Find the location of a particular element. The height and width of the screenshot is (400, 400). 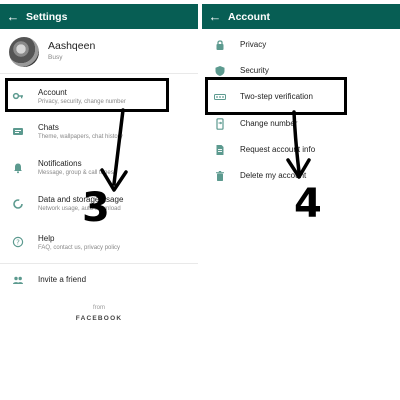

step-number-3: 3 is located at coordinates (96, 208).